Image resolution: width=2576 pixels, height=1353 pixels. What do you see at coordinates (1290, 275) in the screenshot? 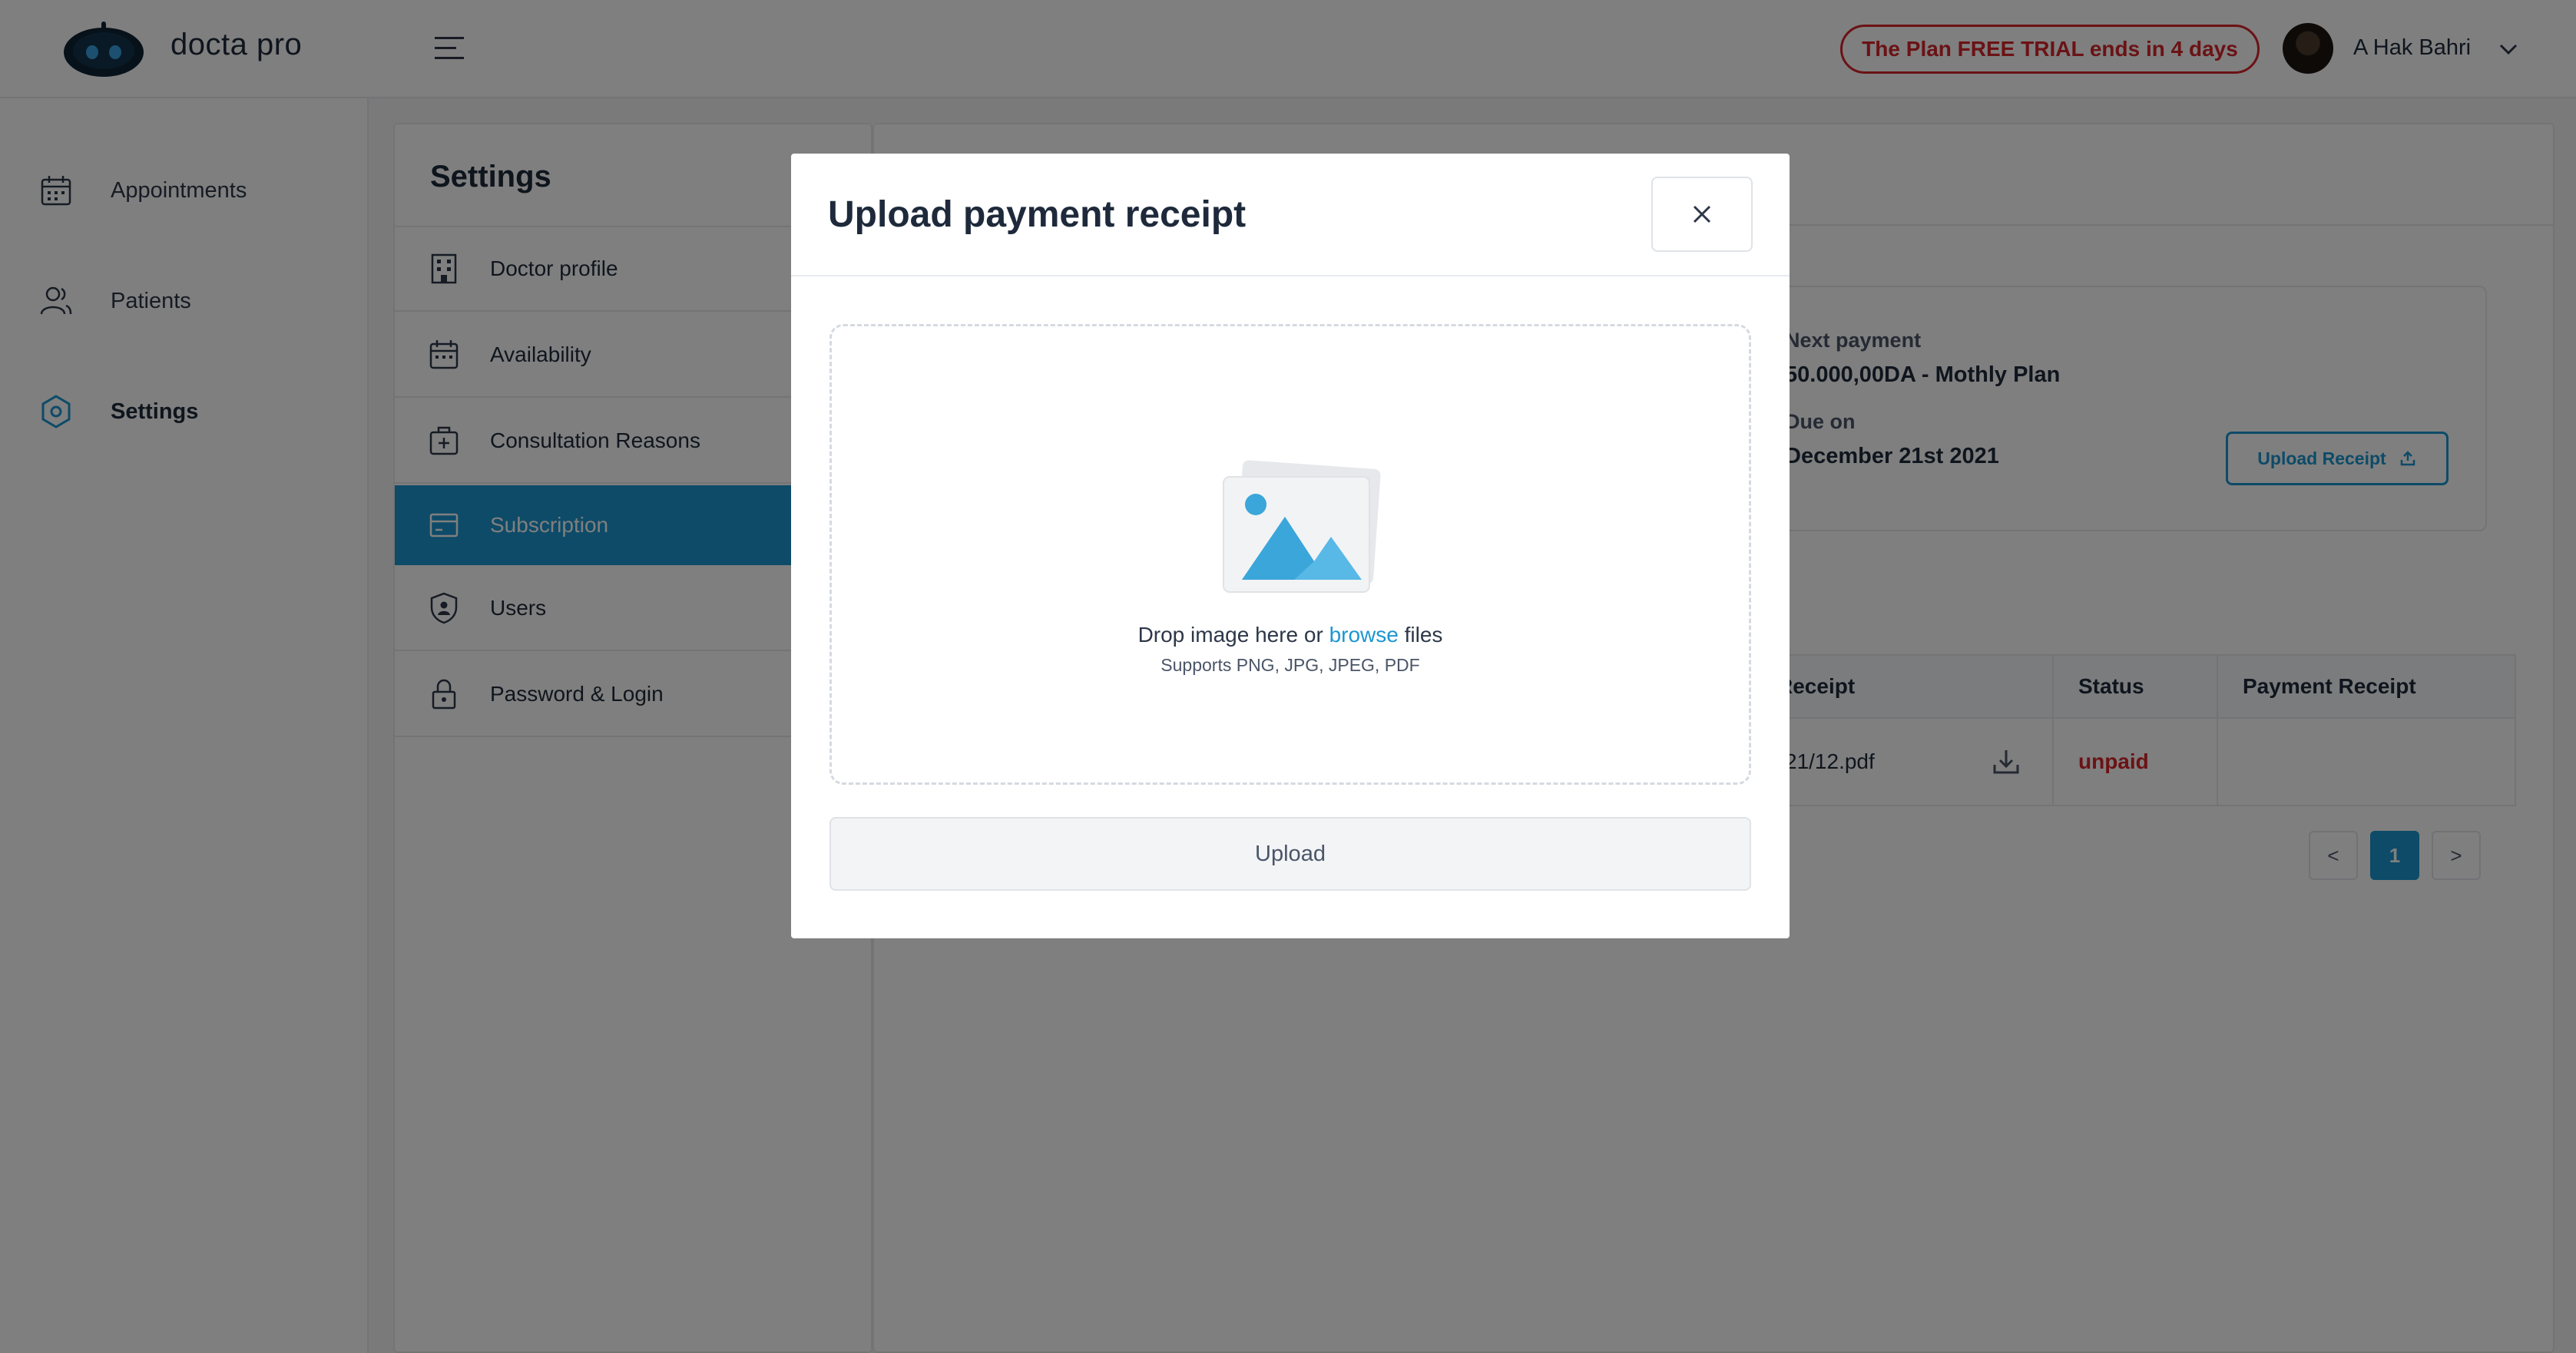
I see `divider` at bounding box center [1290, 275].